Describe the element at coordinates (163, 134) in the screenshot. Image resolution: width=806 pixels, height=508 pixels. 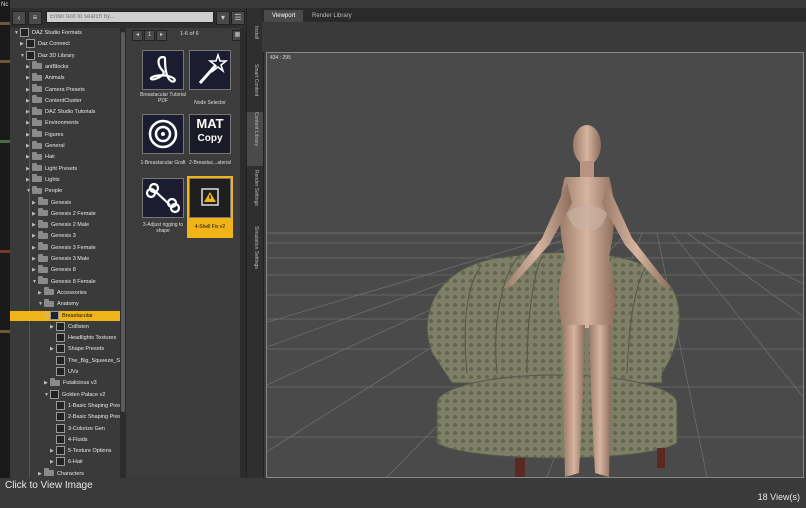
I see `file-tile-graft` at that location.